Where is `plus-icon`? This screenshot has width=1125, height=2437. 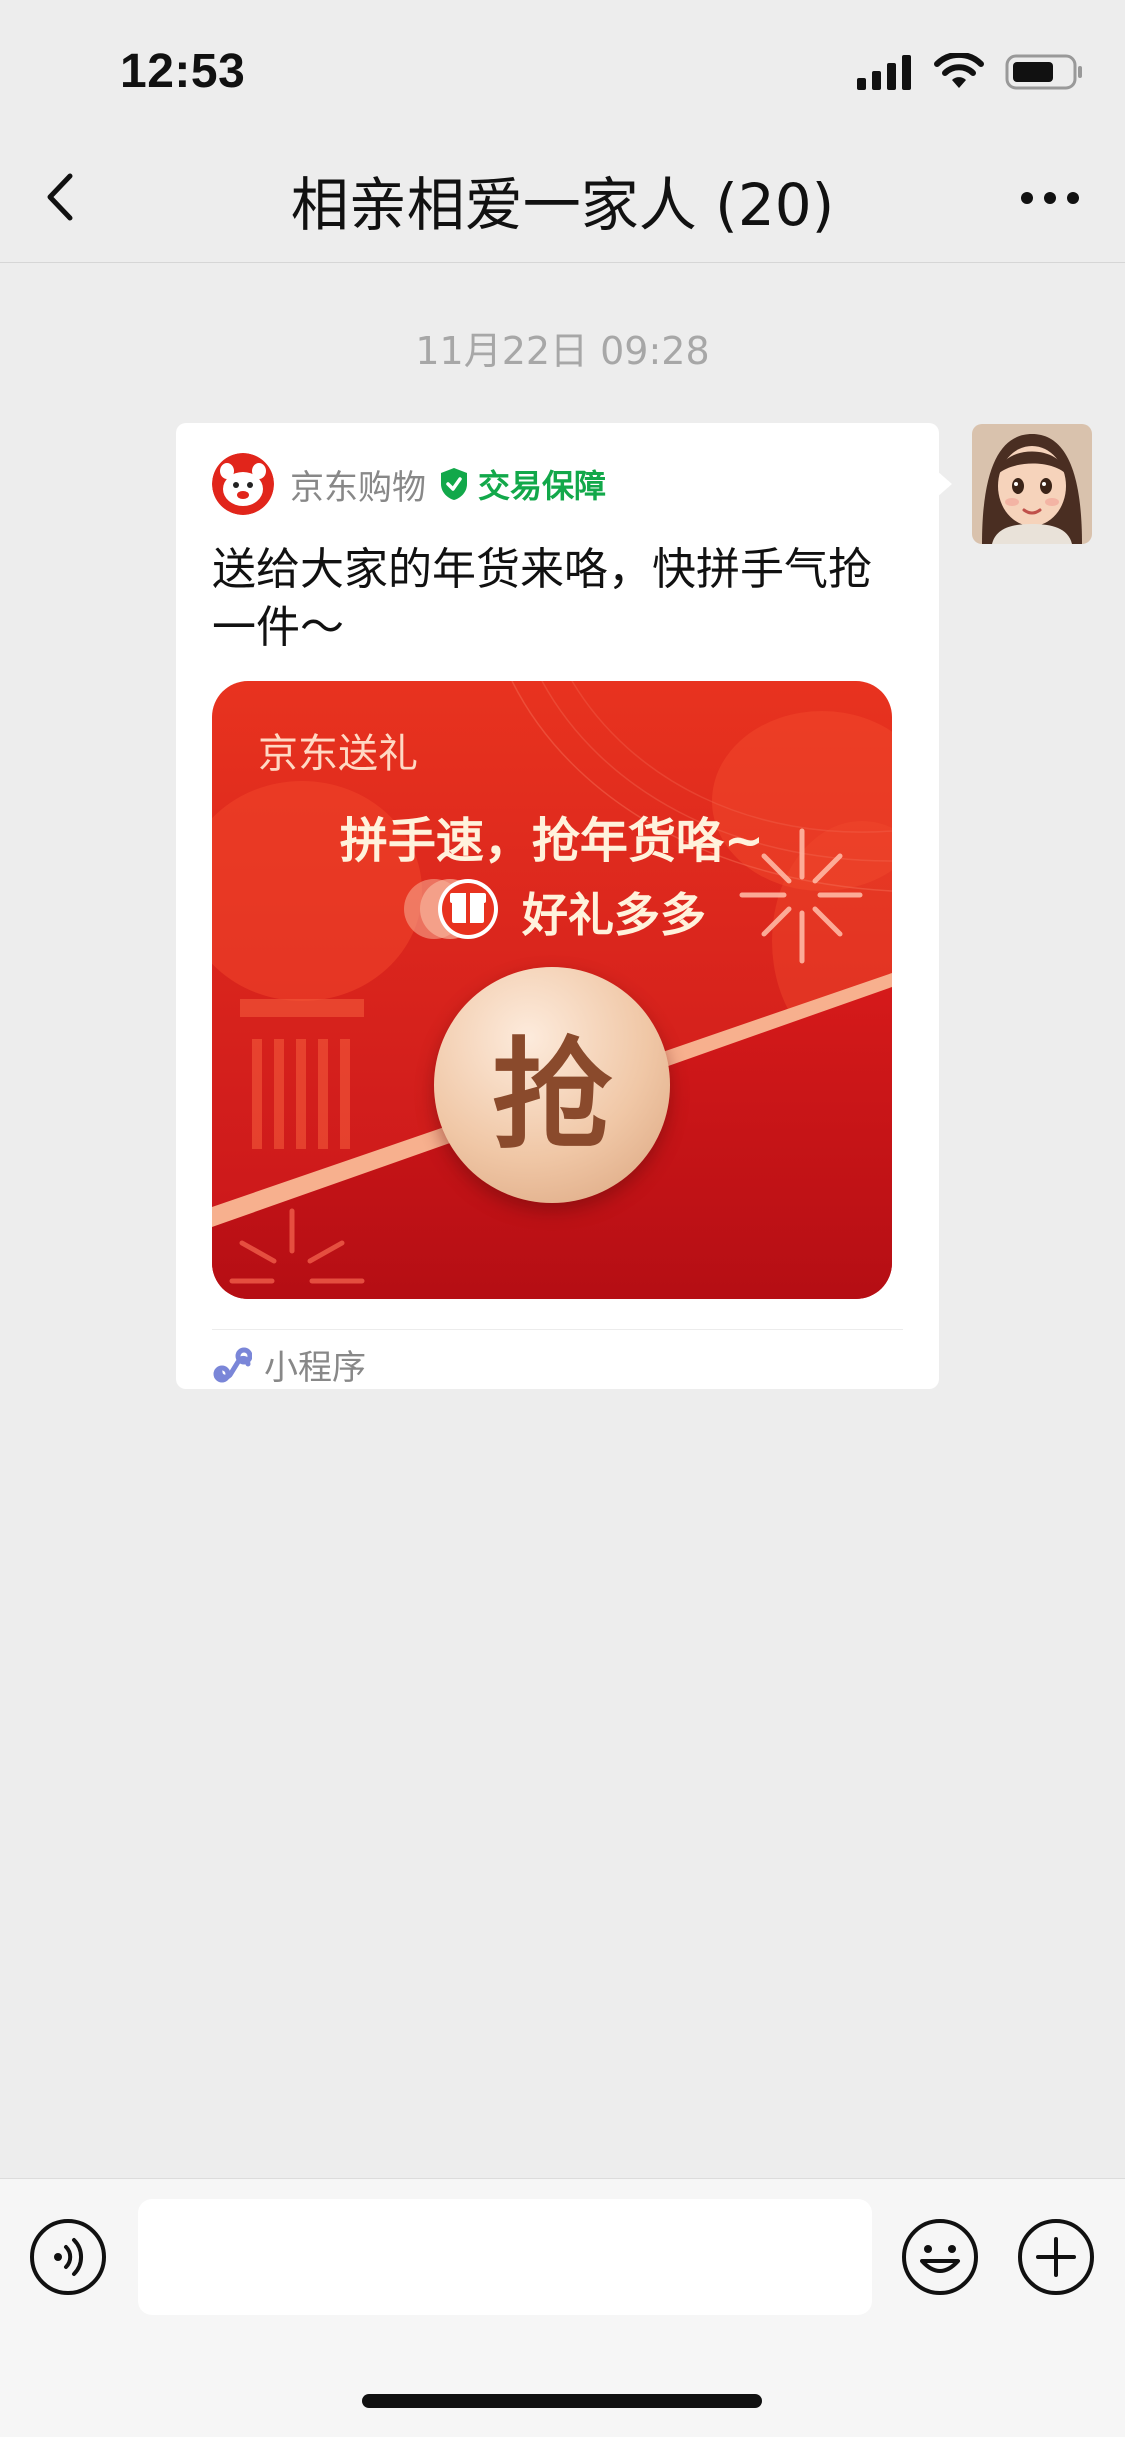
plus-icon is located at coordinates (1056, 2257).